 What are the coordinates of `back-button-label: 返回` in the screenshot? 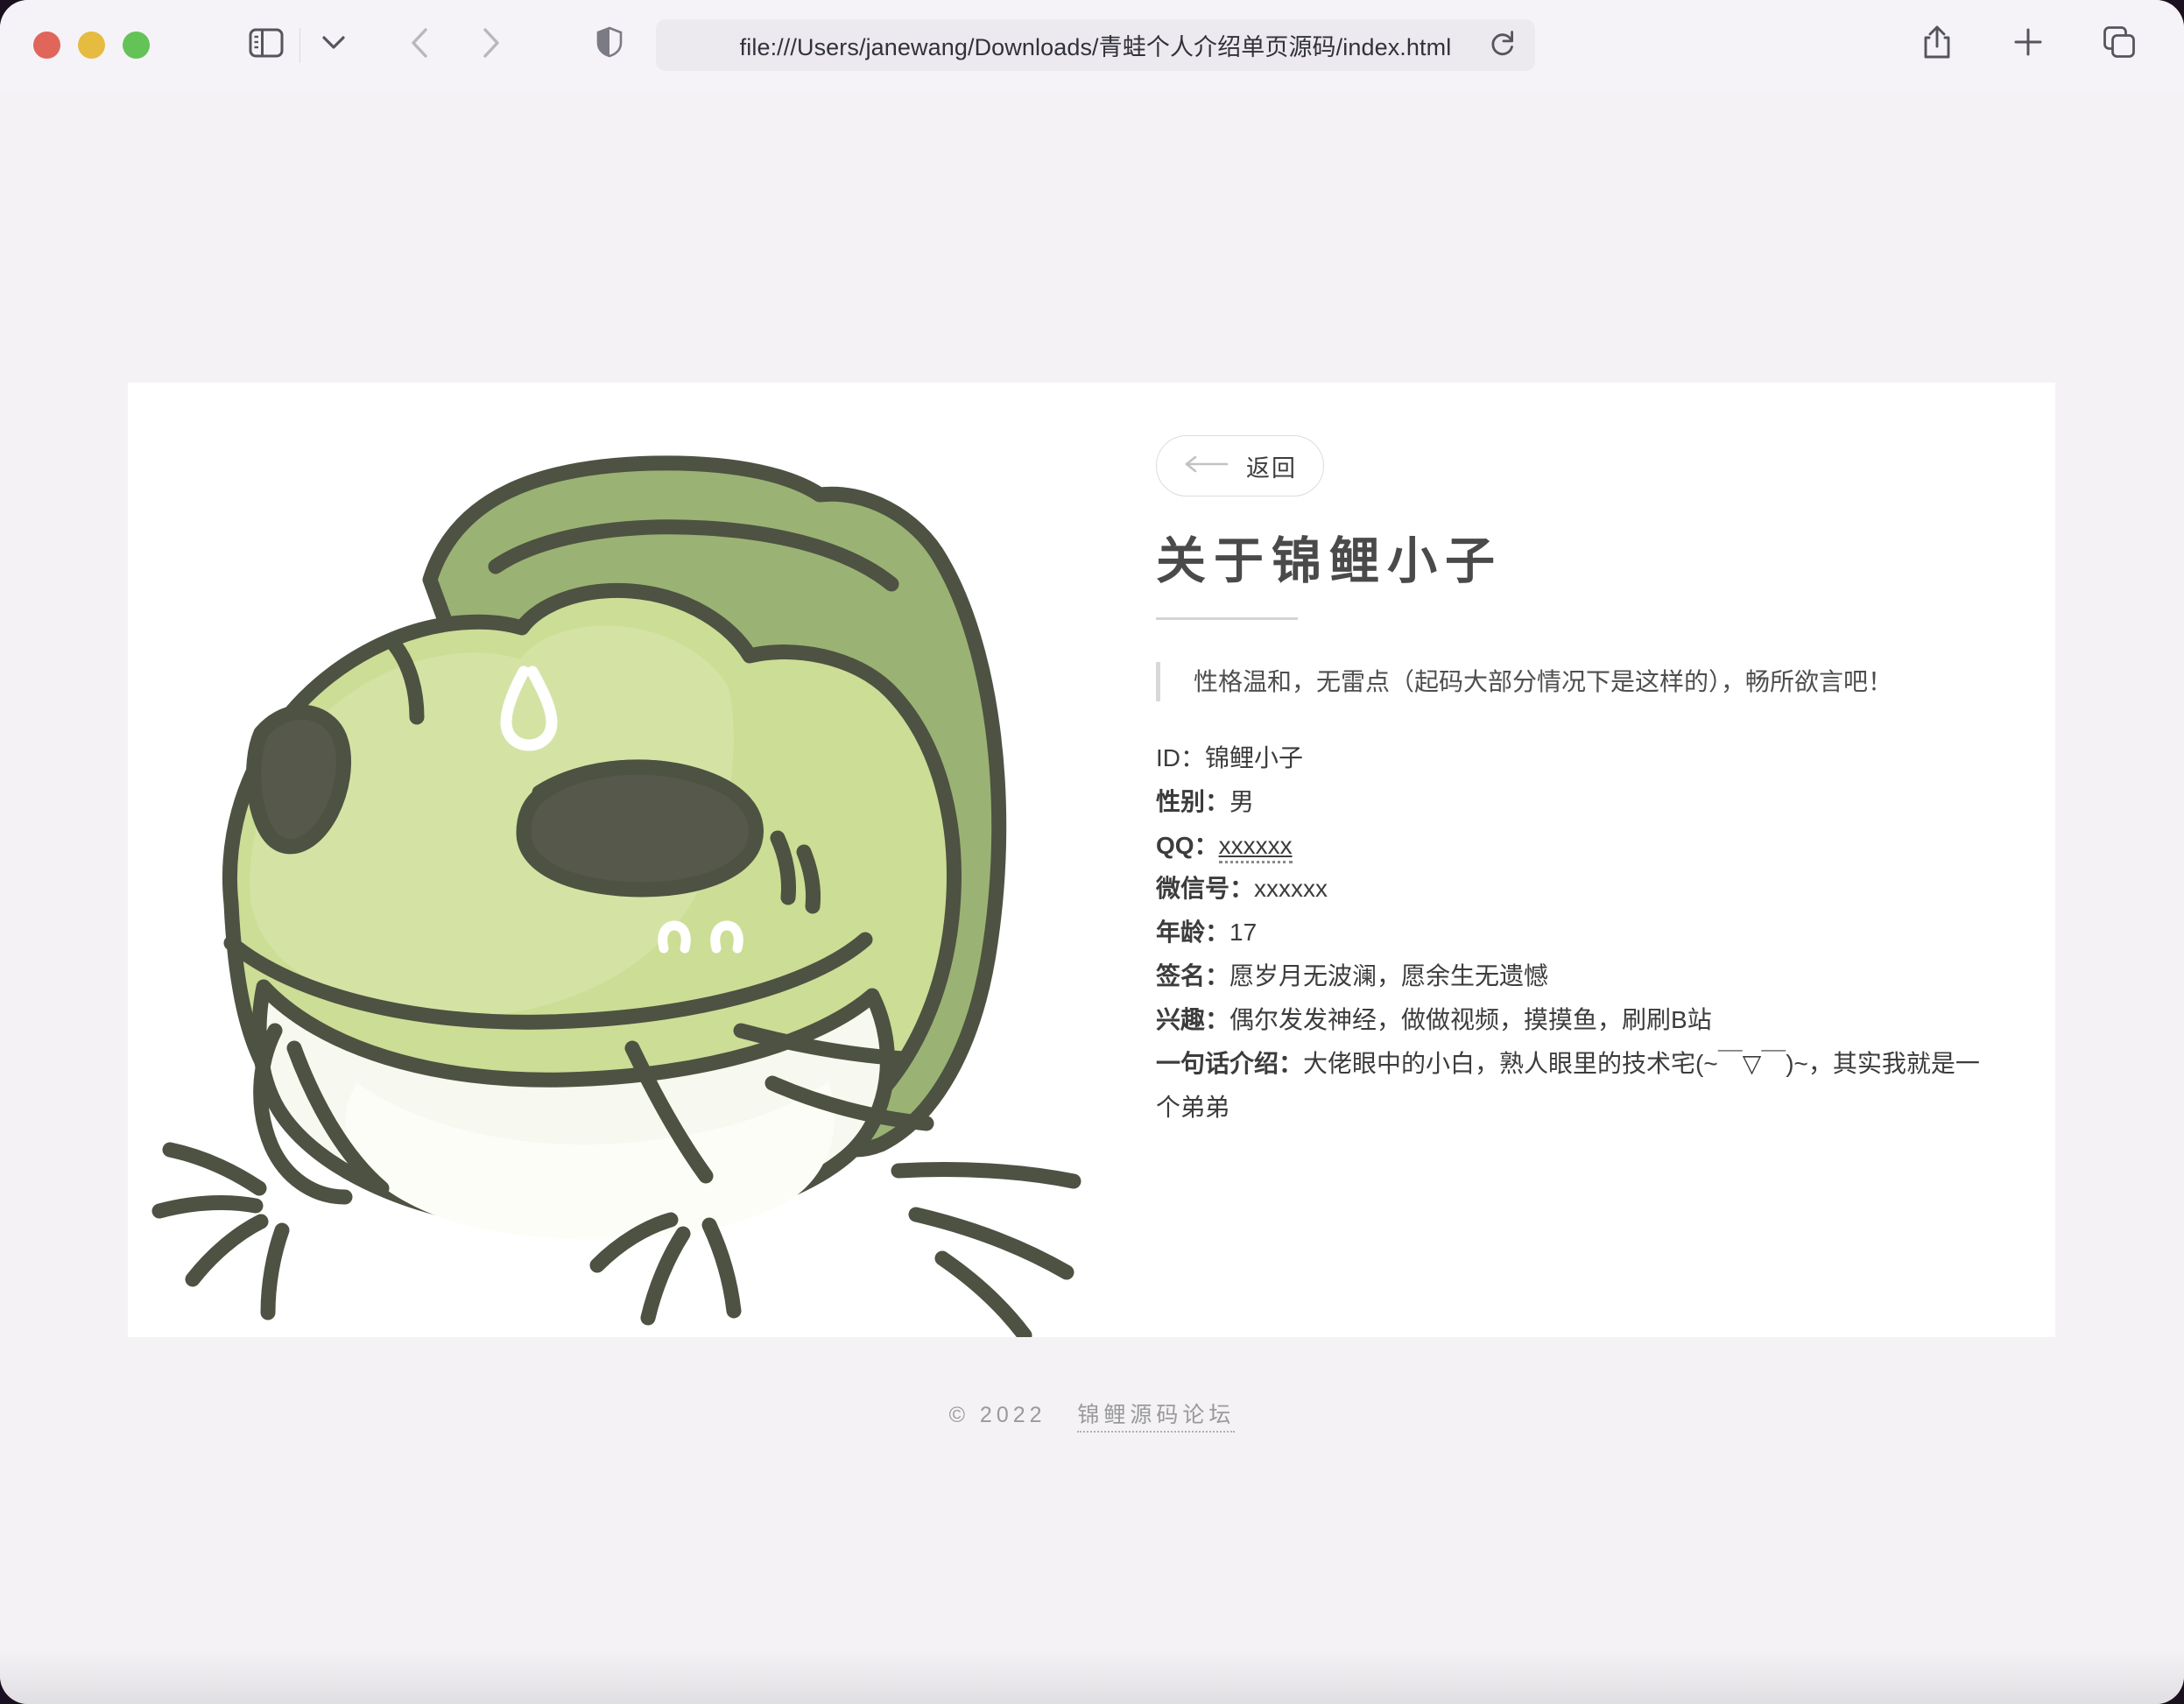 It's located at (1271, 468).